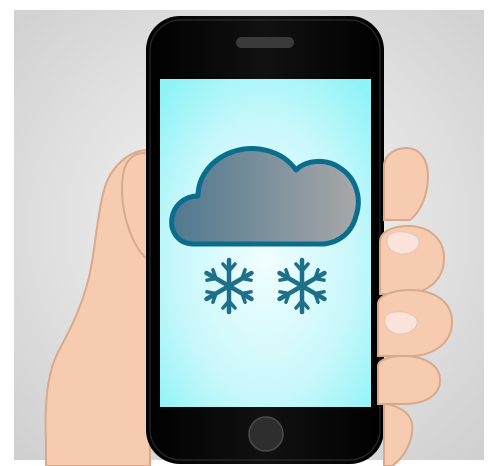 The image size is (498, 466). Describe the element at coordinates (266, 434) in the screenshot. I see `phone-home-button` at that location.